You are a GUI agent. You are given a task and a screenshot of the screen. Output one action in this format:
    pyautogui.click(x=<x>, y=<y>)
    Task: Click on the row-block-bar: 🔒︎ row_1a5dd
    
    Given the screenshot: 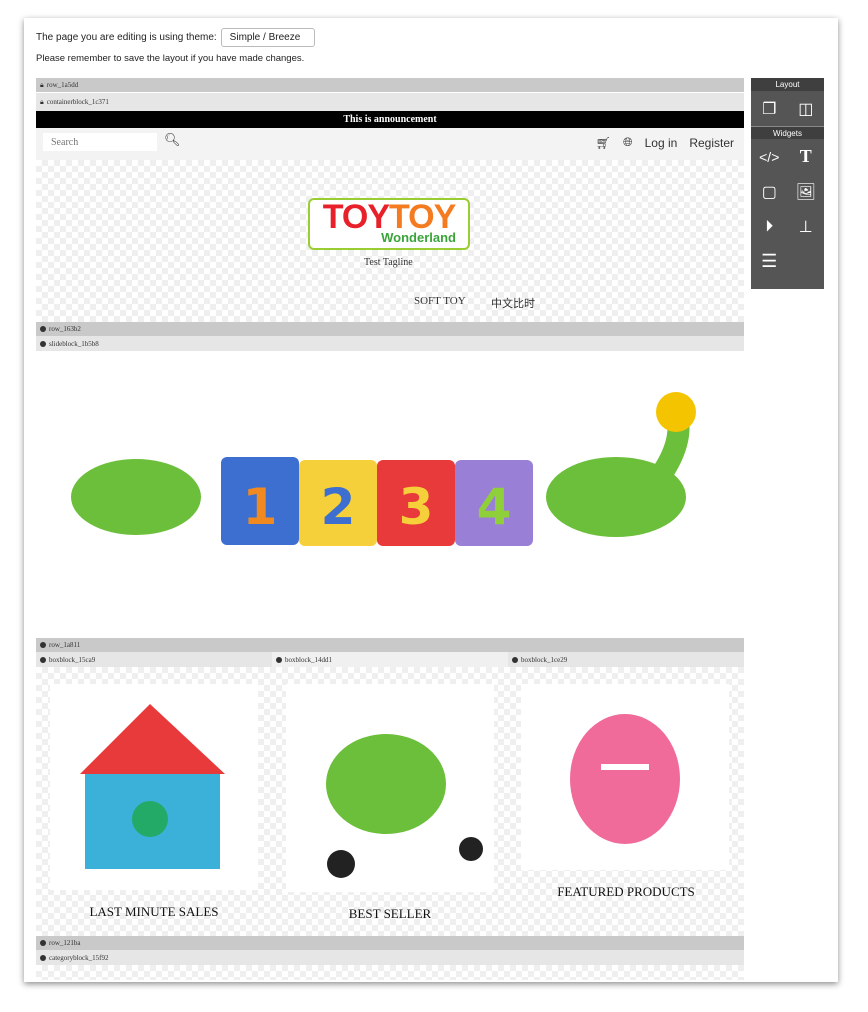 What is the action you would take?
    pyautogui.click(x=390, y=85)
    